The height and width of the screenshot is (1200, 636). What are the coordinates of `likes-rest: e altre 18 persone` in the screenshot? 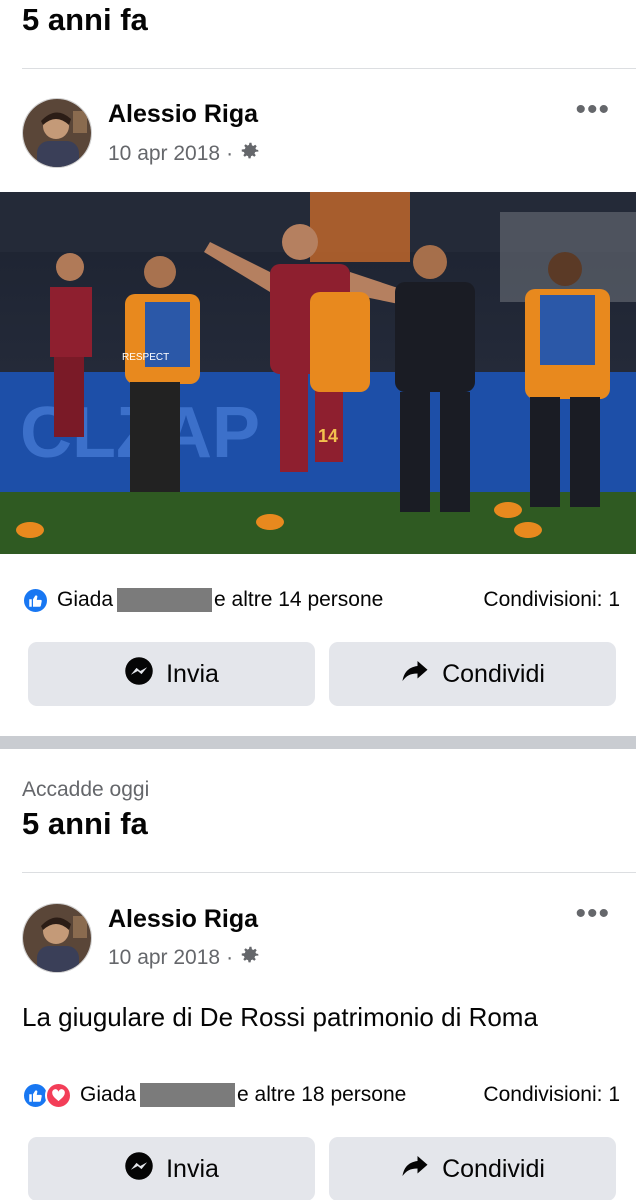 It's located at (321, 1095).